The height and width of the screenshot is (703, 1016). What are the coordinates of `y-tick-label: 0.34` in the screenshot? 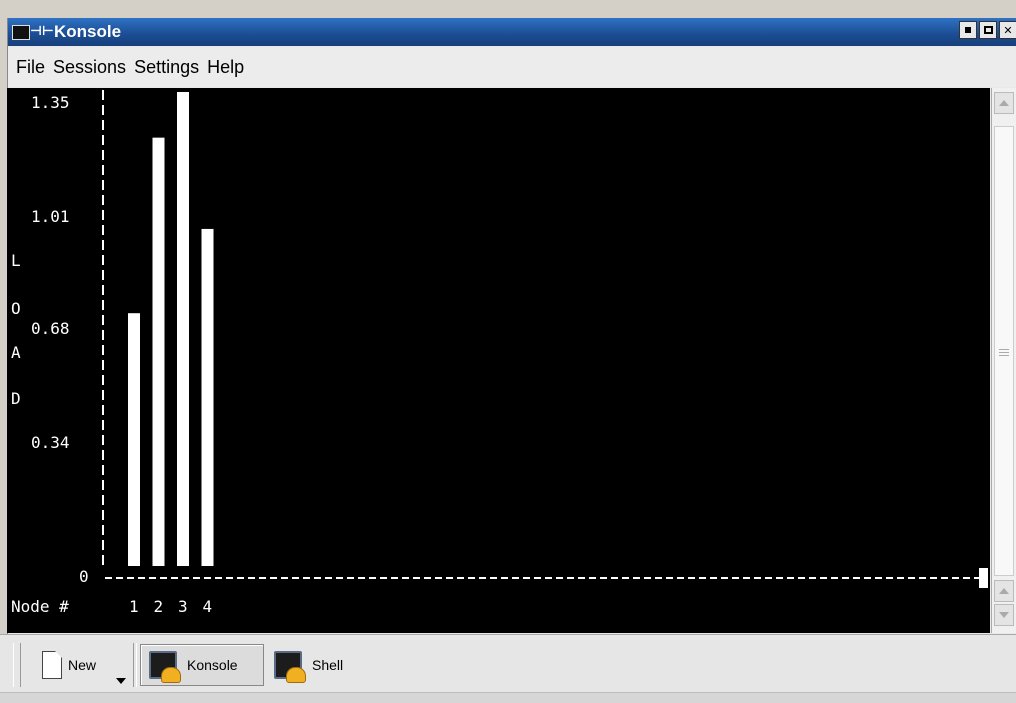 It's located at (50, 442).